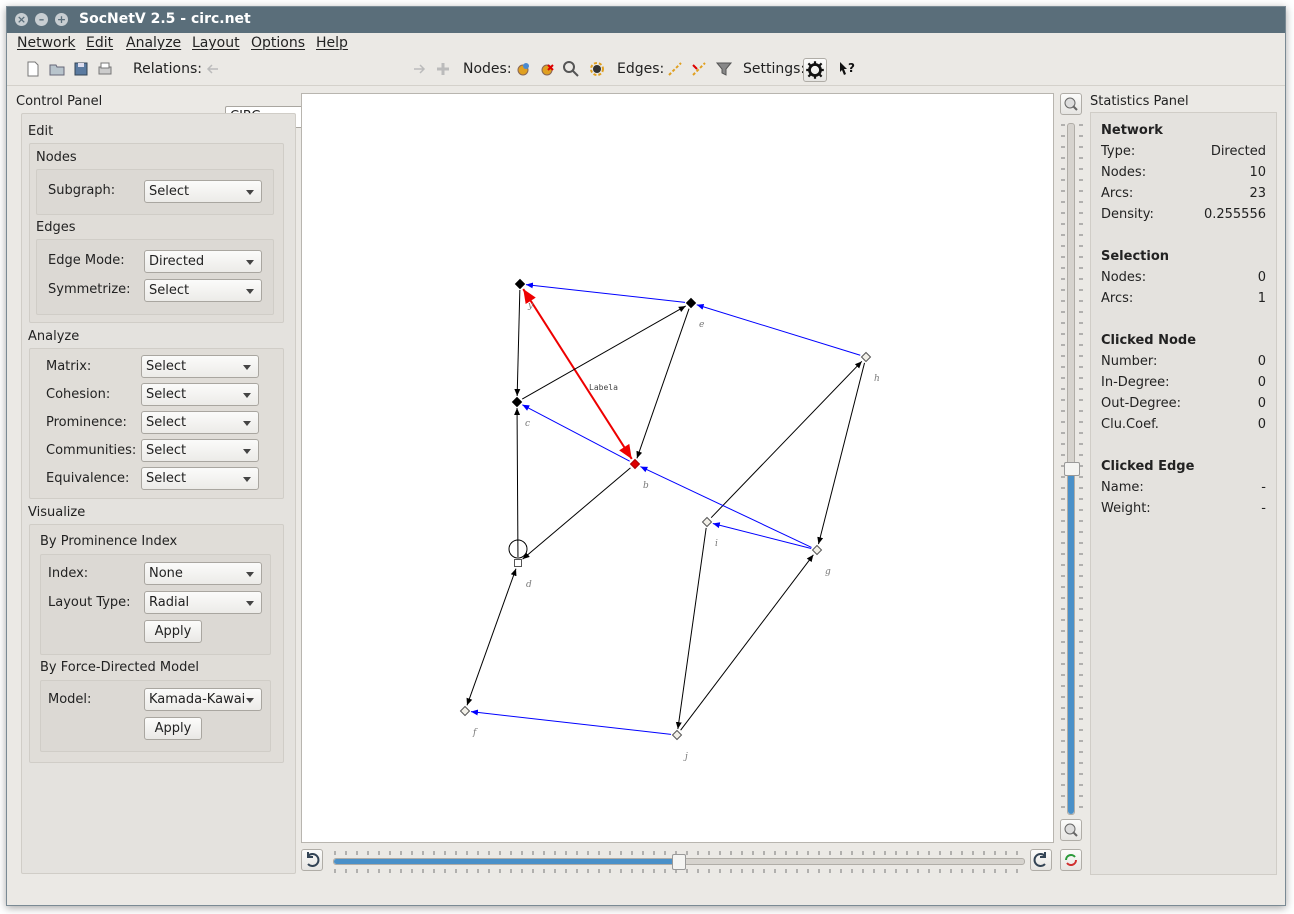 This screenshot has width=1294, height=914. Describe the element at coordinates (1071, 104) in the screenshot. I see `zoom-in-button` at that location.